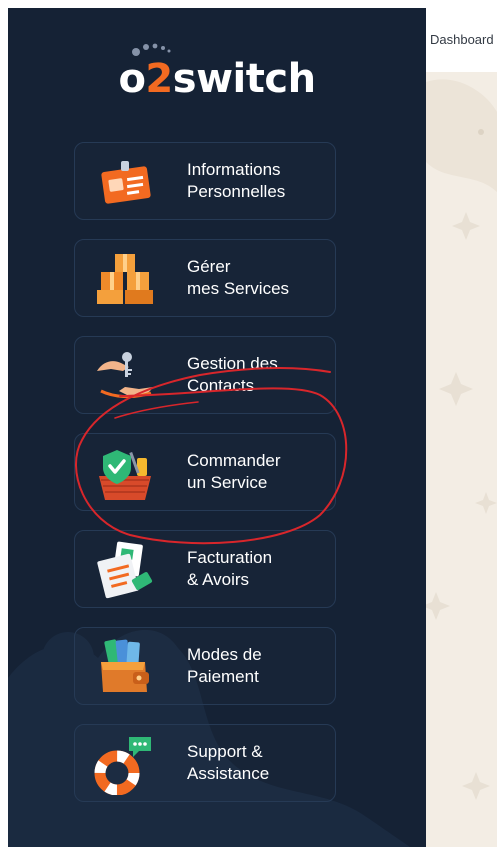 The width and height of the screenshot is (497, 847). Describe the element at coordinates (125, 279) in the screenshot. I see `boxes-icon` at that location.